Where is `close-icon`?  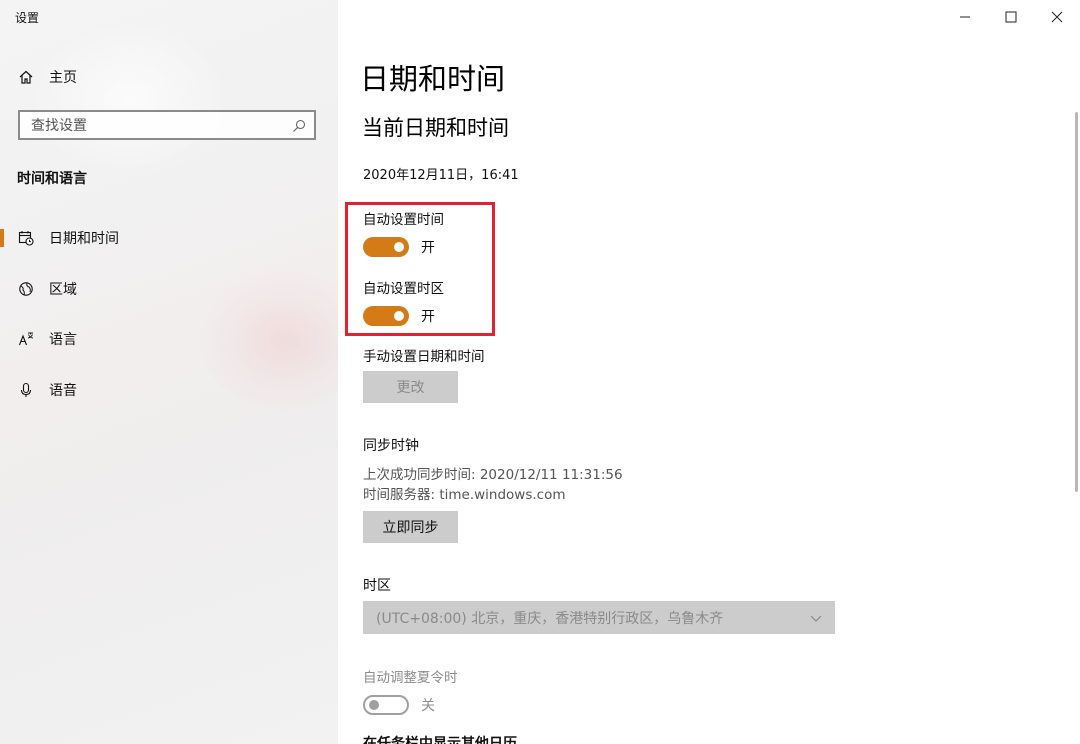 close-icon is located at coordinates (1057, 17).